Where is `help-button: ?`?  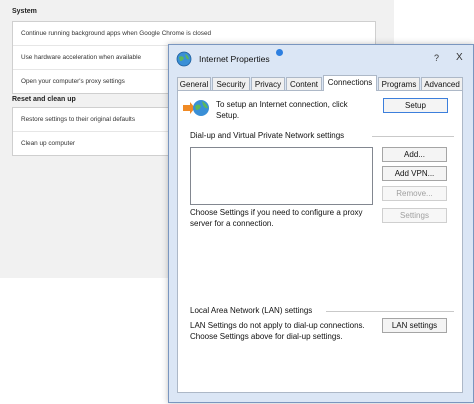
help-button: ? is located at coordinates (436, 58).